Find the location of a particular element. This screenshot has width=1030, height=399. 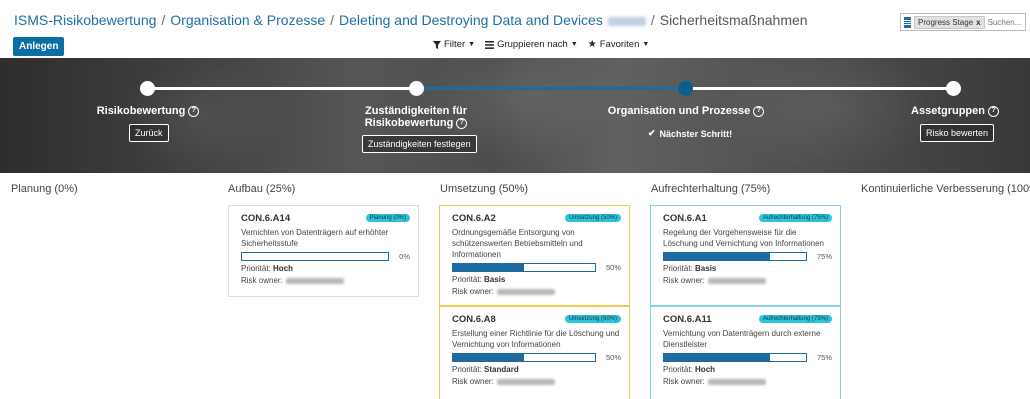

card-code: CON.6.A2 is located at coordinates (474, 218).